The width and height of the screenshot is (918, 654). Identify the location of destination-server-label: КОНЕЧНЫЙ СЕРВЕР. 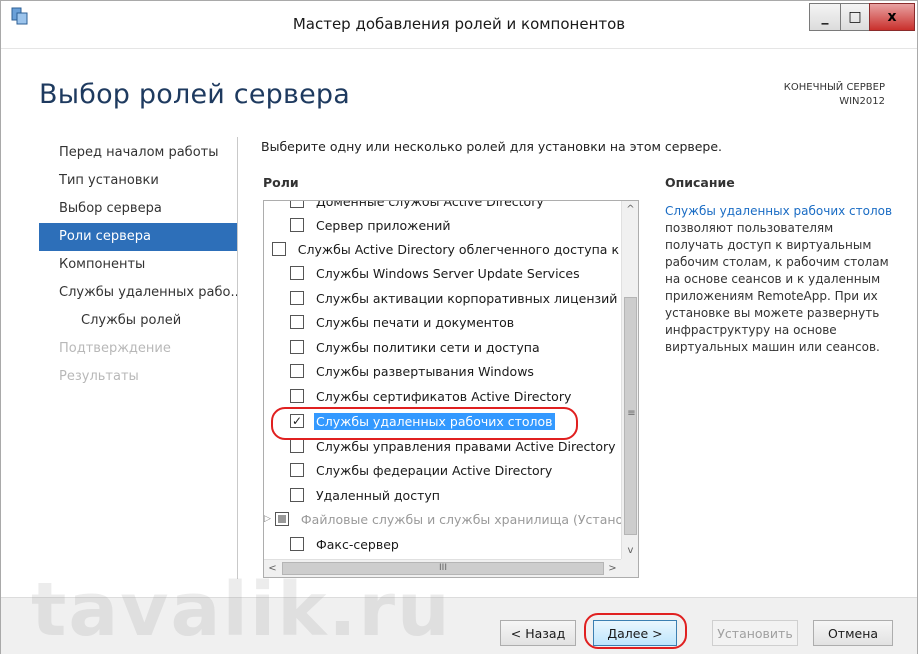
(834, 87).